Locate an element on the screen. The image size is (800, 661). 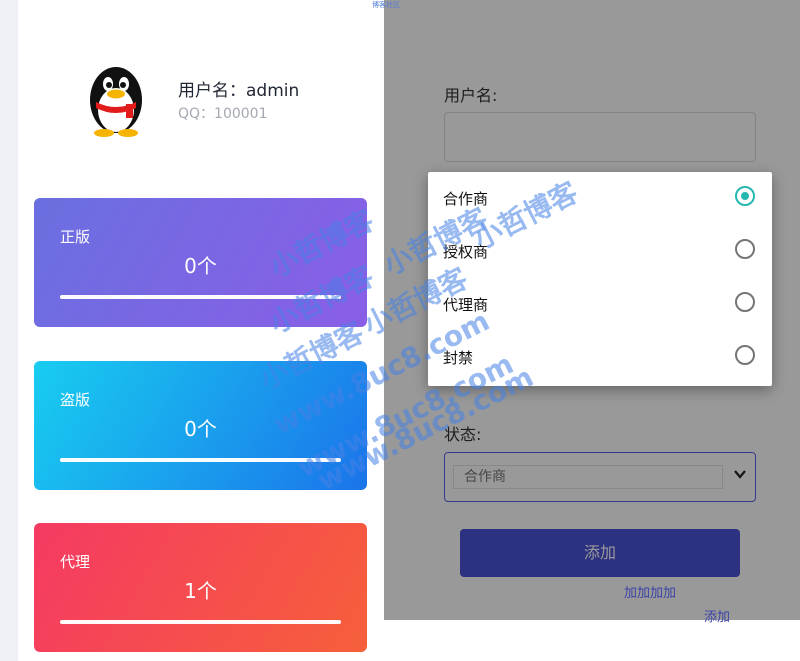
stat-card-agent: 代理 1个 is located at coordinates (200, 587).